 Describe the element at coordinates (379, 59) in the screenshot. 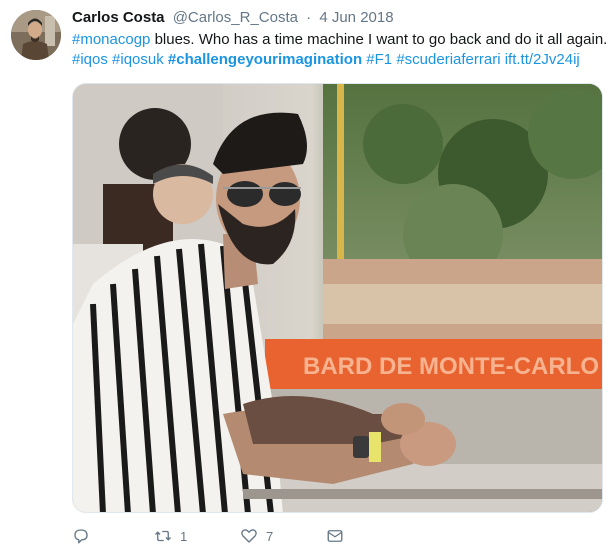

I see `hashtag-f1: #F1` at that location.